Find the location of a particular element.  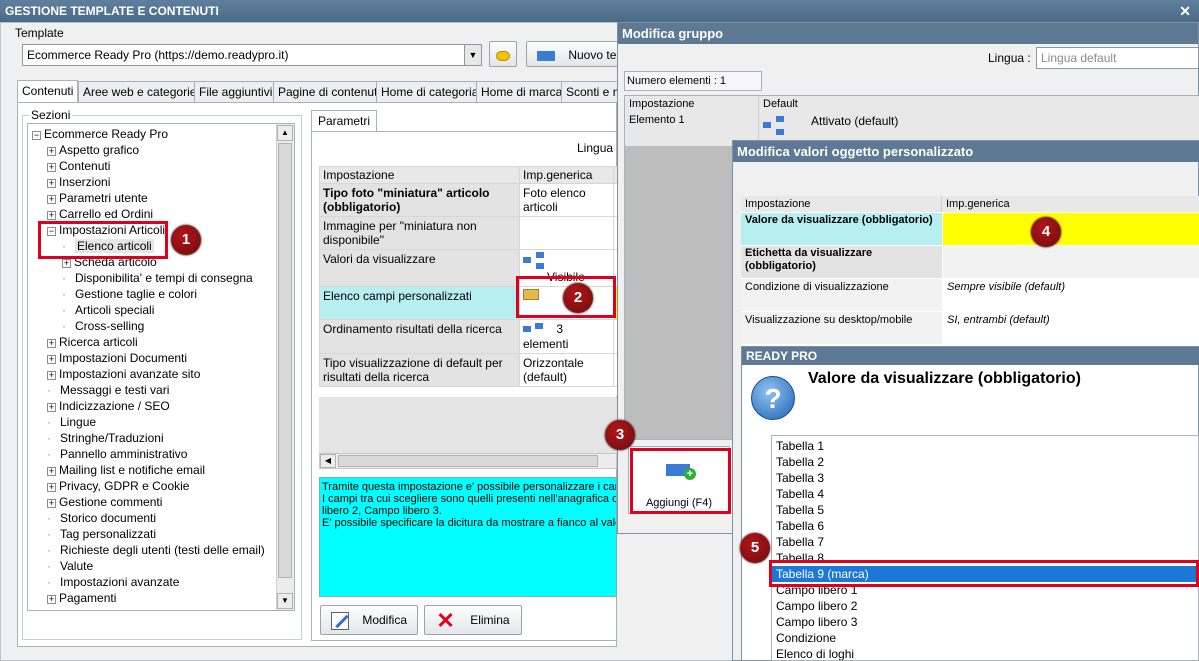

readypro-dialog-title: READY PRO is located at coordinates (970, 356).